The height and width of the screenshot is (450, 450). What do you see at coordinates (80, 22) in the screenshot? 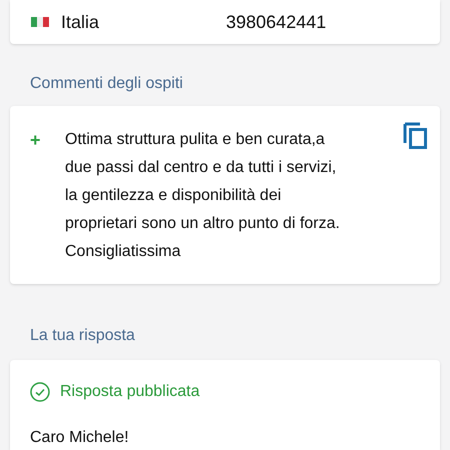
I see `country-text: Italia` at bounding box center [80, 22].